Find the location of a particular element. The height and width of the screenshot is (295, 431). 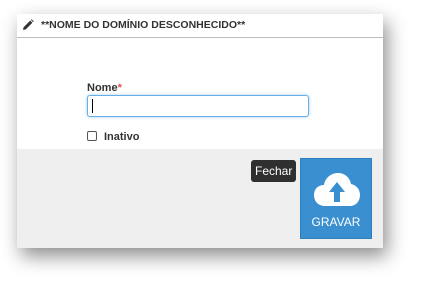

name-field-label: Nome* is located at coordinates (104, 88).